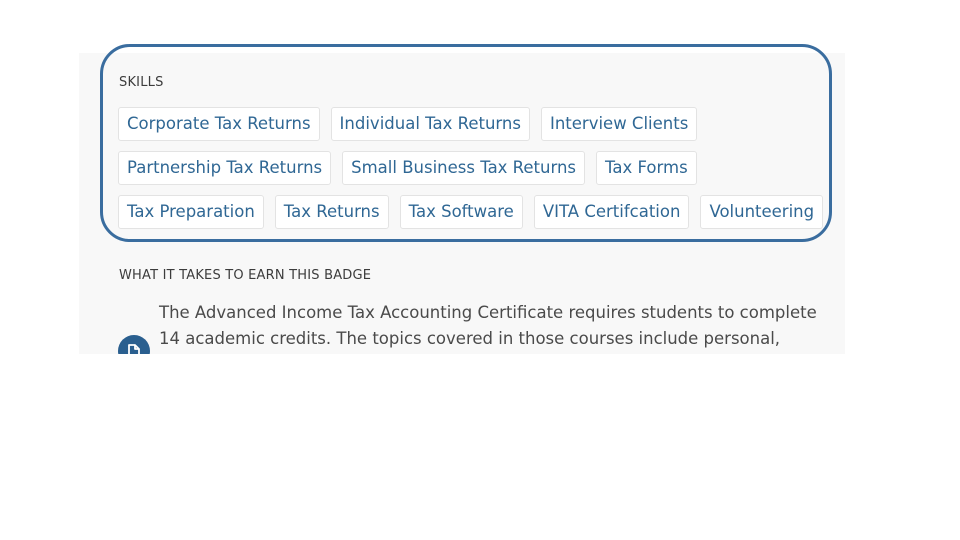 This screenshot has height=540, width=960. I want to click on skill-tag-tax-software: Tax Software, so click(461, 212).